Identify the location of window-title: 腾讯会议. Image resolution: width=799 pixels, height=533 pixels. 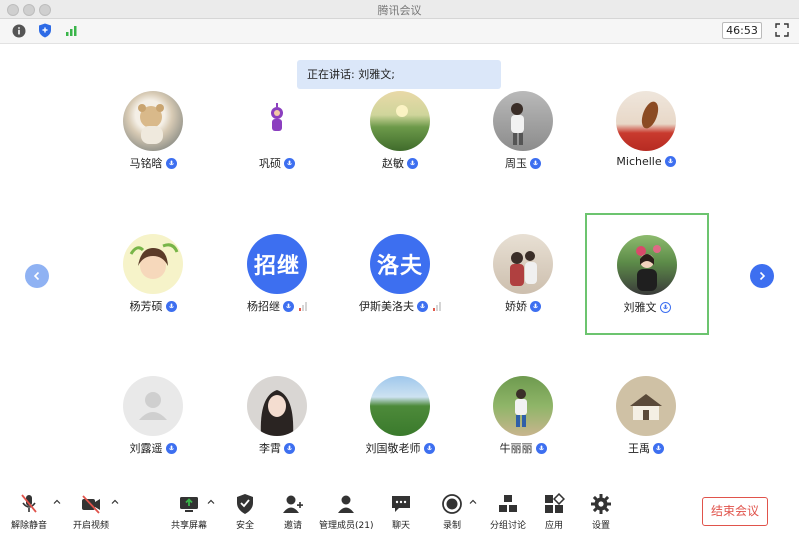
(399, 10).